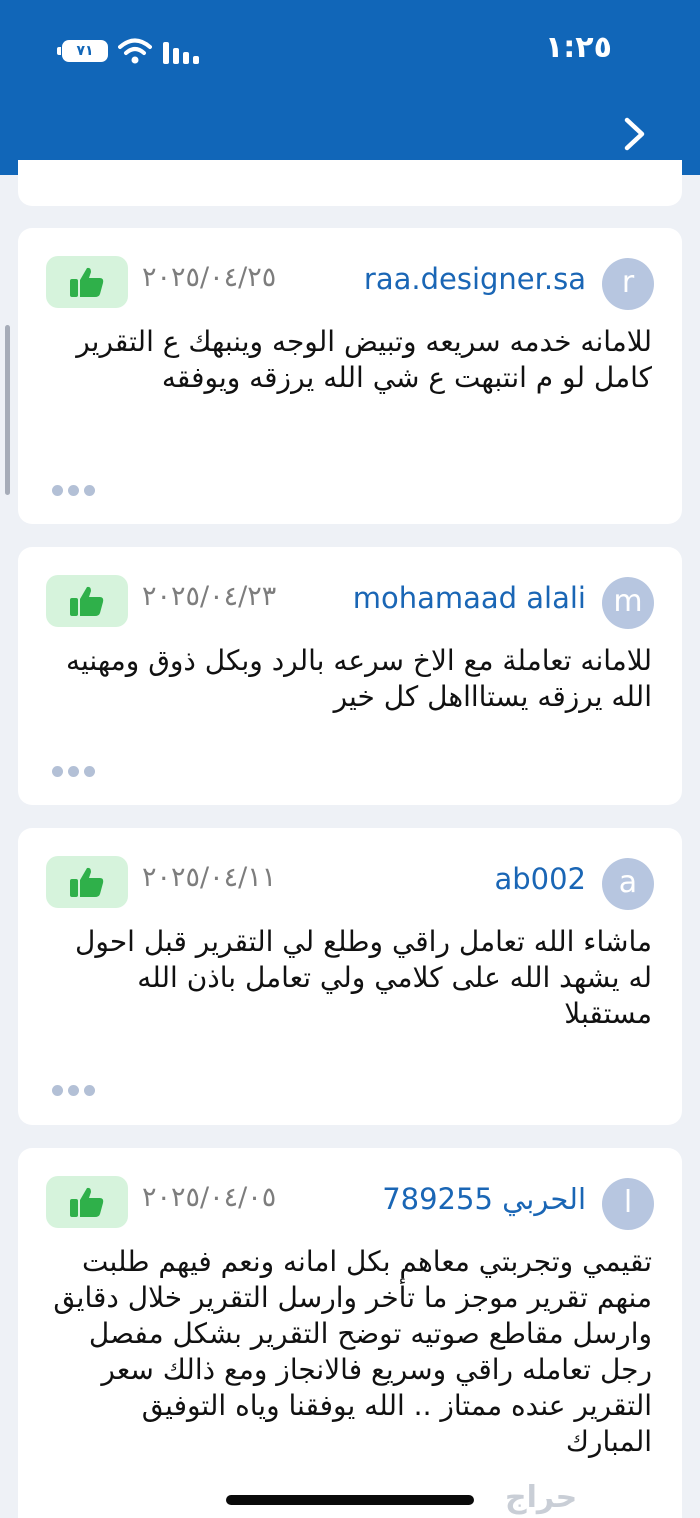 The height and width of the screenshot is (1518, 700). I want to click on review-date: ٢٠٢٥/٠٤/٠٥, so click(209, 1197).